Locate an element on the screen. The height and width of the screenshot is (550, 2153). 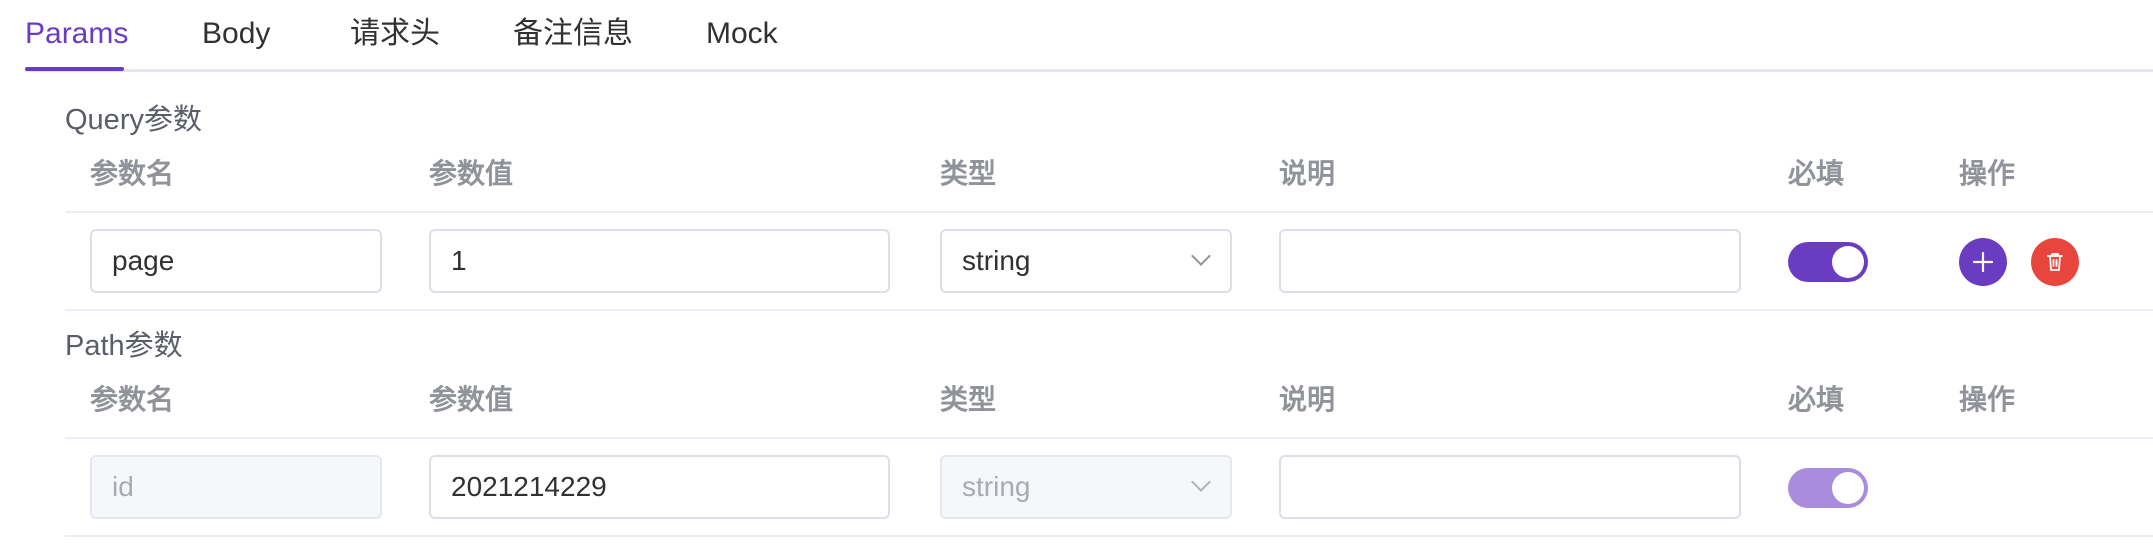
path-section-title: Path参数 is located at coordinates (124, 346).